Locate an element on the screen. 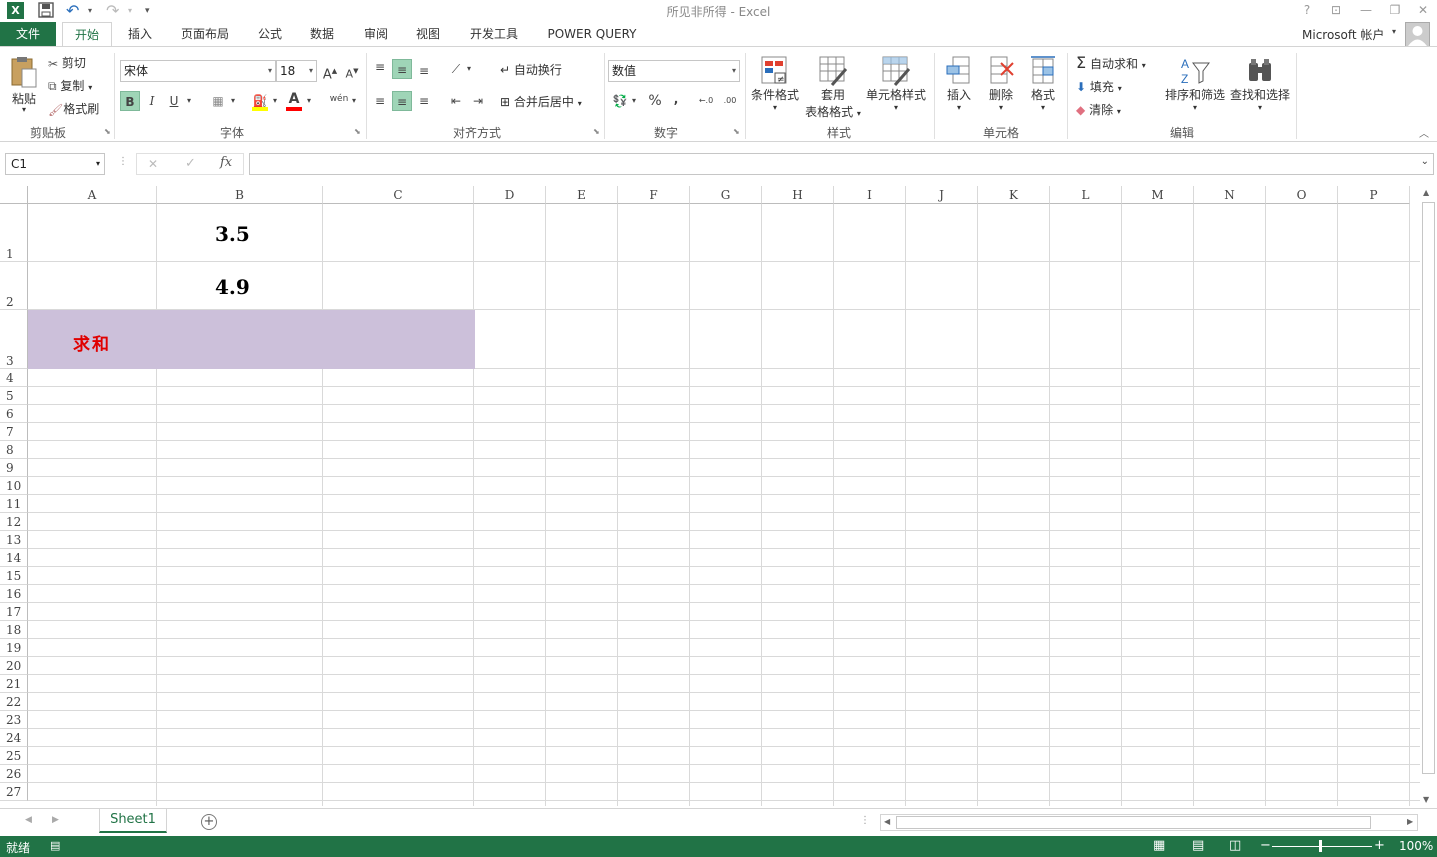 This screenshot has width=1437, height=857. row-header-14: 14 is located at coordinates (14, 558).